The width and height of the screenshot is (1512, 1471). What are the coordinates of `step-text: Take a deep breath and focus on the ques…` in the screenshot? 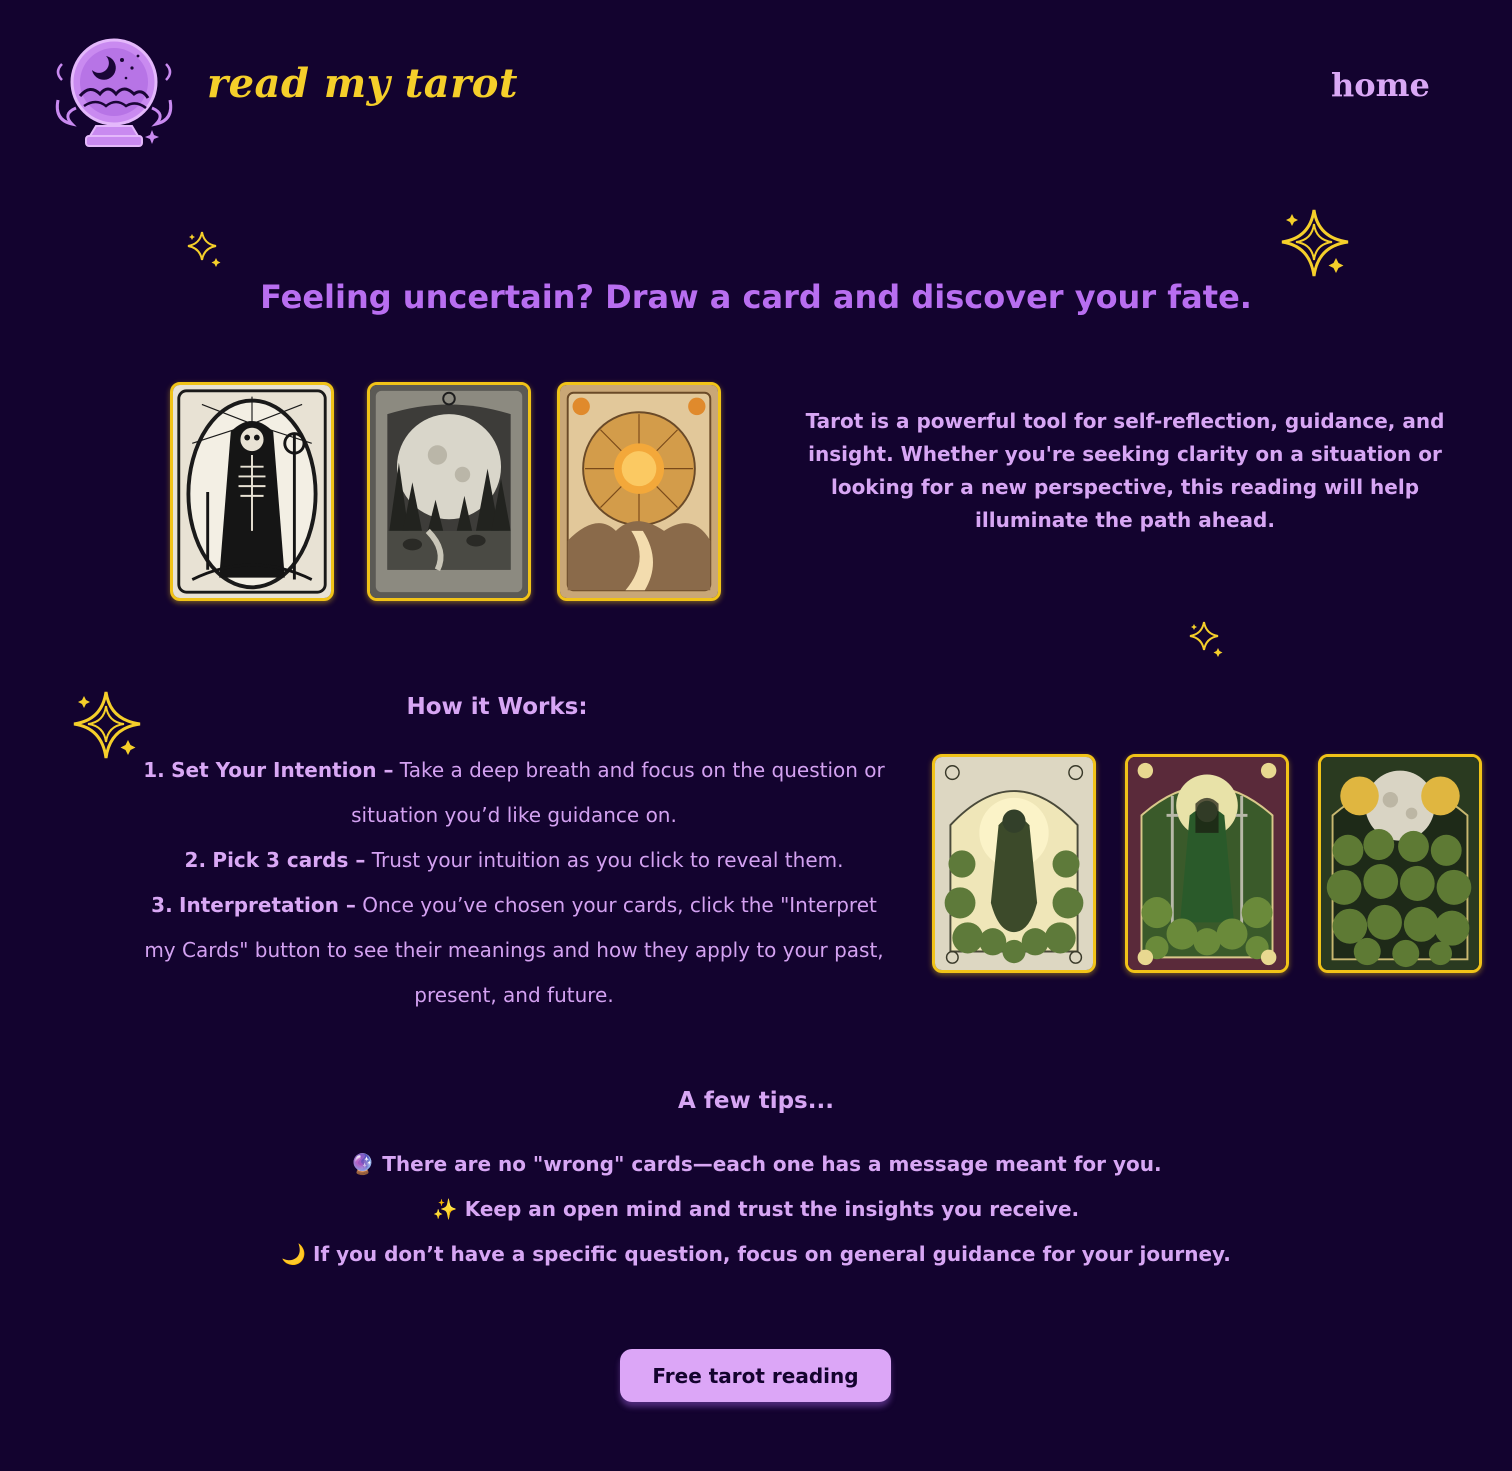 It's located at (618, 792).